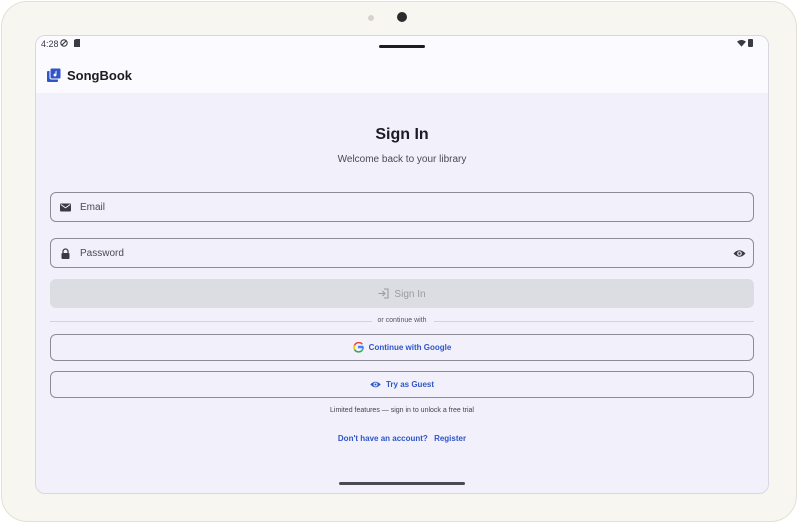  What do you see at coordinates (358, 347) in the screenshot?
I see `google-icon` at bounding box center [358, 347].